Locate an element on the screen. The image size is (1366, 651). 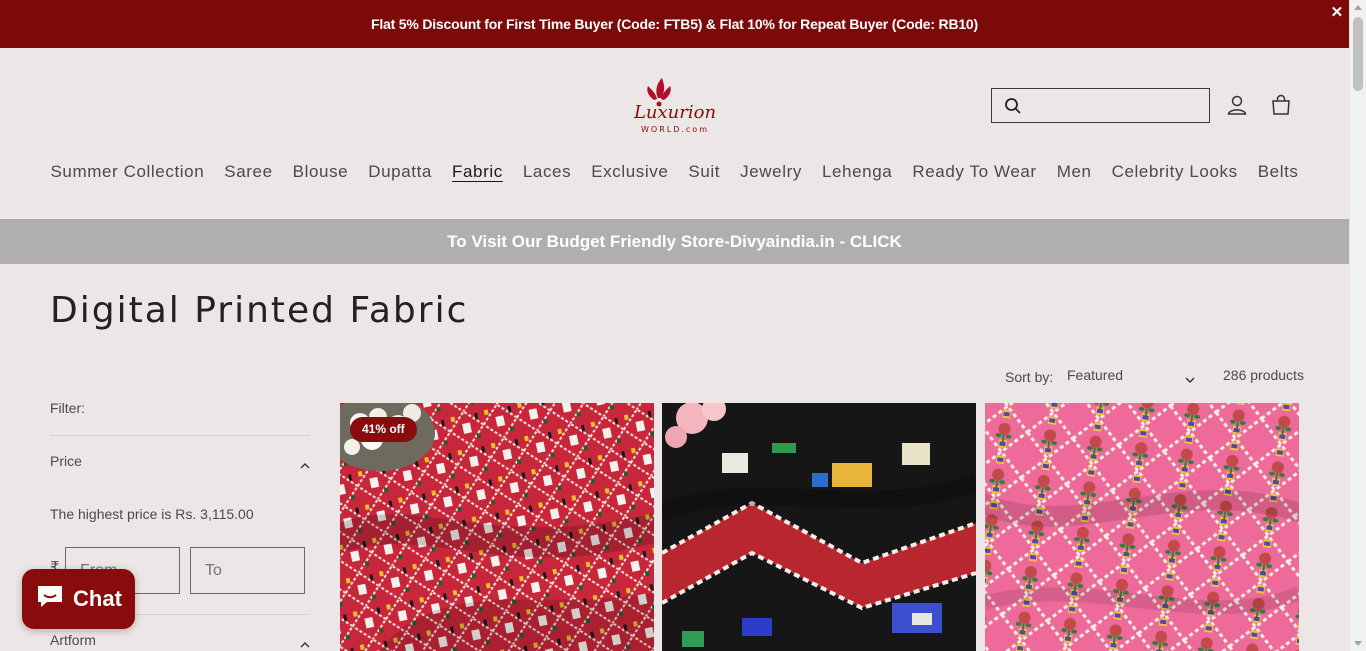
search-input is located at coordinates (1117, 105).